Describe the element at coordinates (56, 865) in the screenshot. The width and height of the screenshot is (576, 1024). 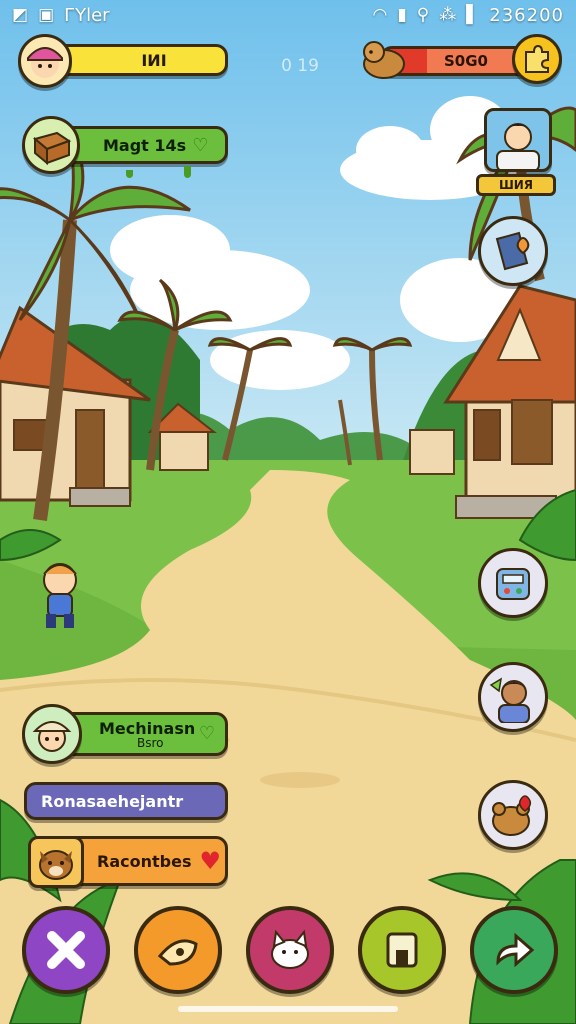
I see `dog-face-icon` at that location.